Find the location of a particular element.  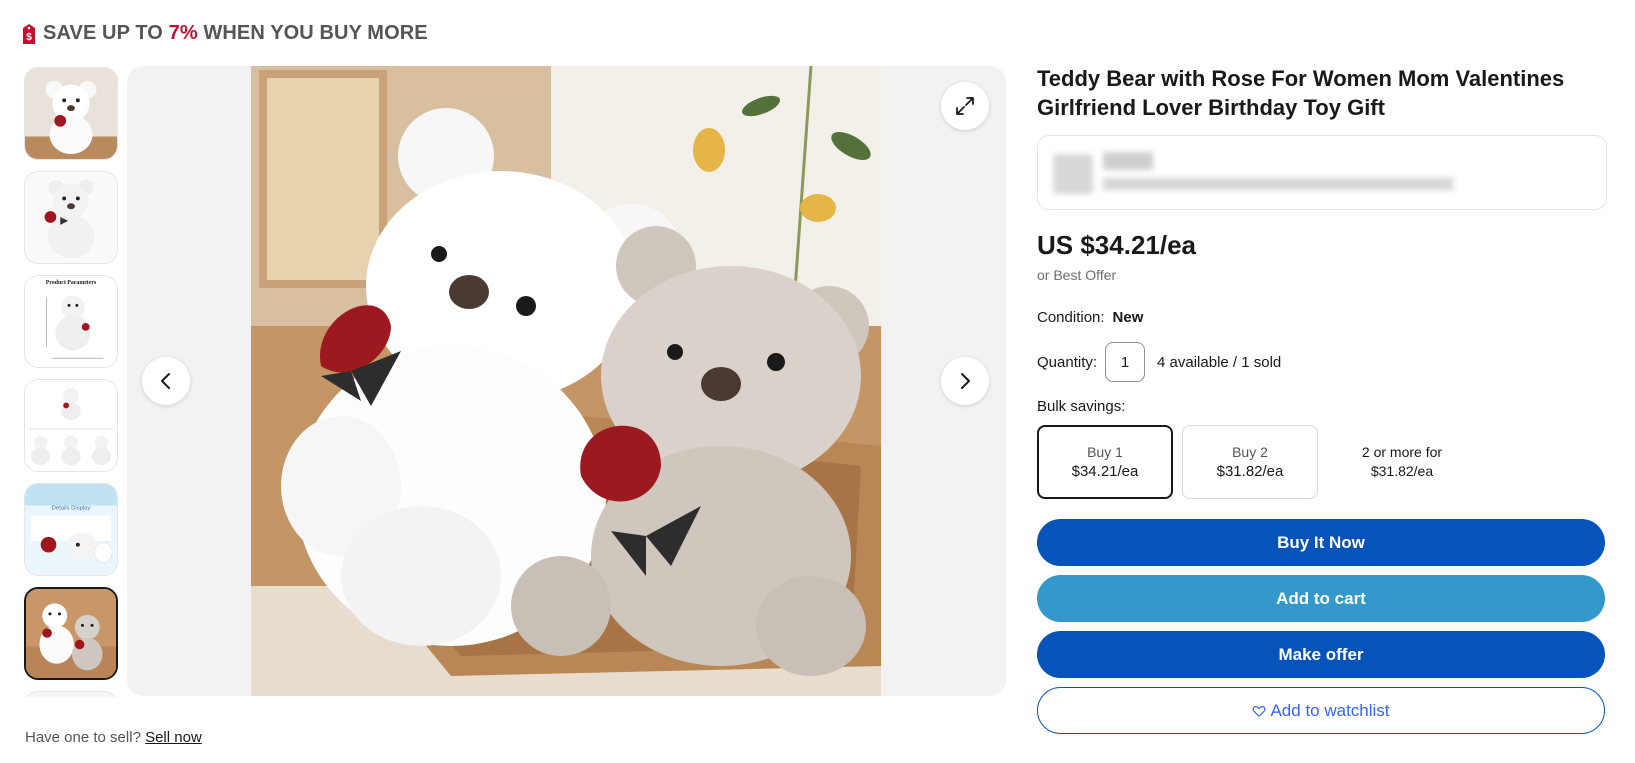

quantity-label: Quantity: is located at coordinates (1067, 362).